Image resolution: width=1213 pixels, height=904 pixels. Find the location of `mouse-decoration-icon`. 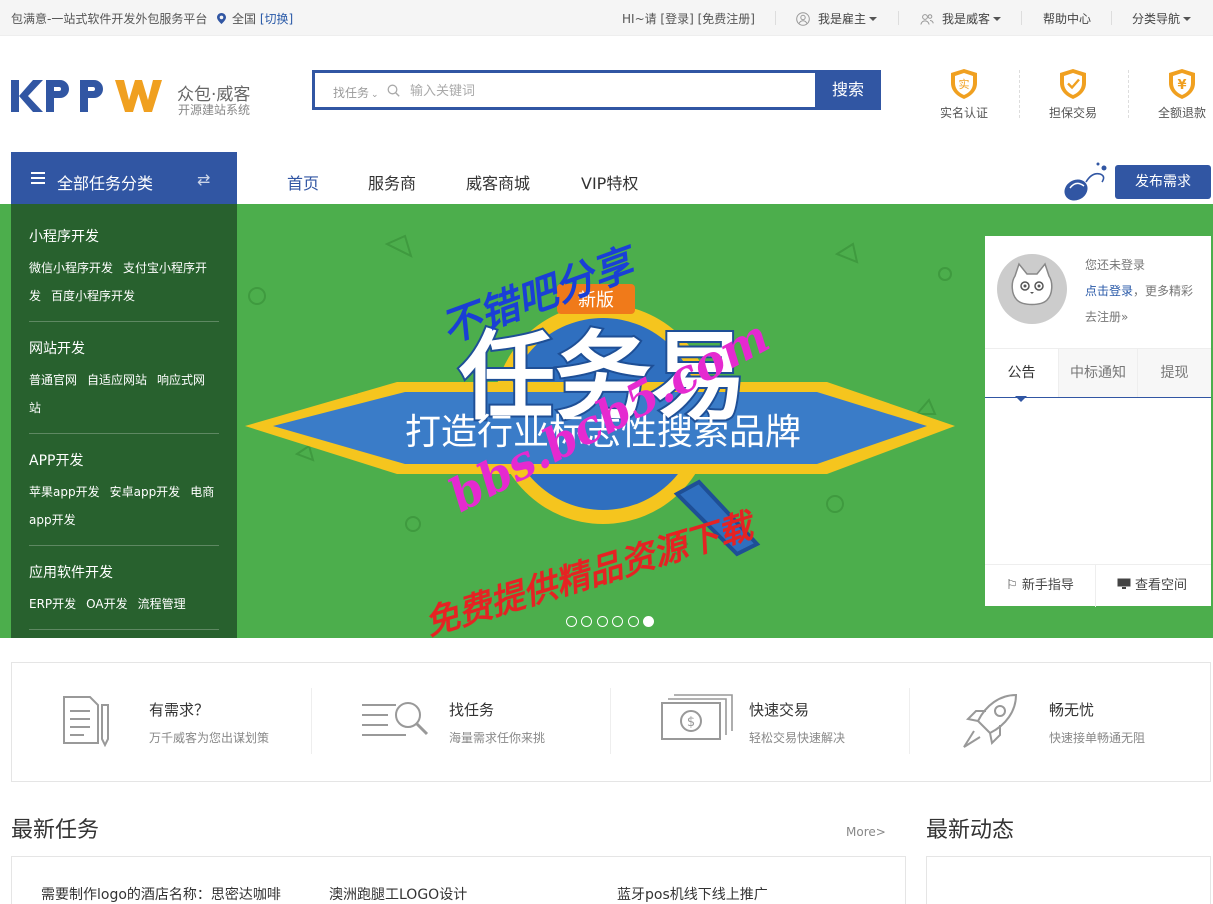

mouse-decoration-icon is located at coordinates (1085, 181).